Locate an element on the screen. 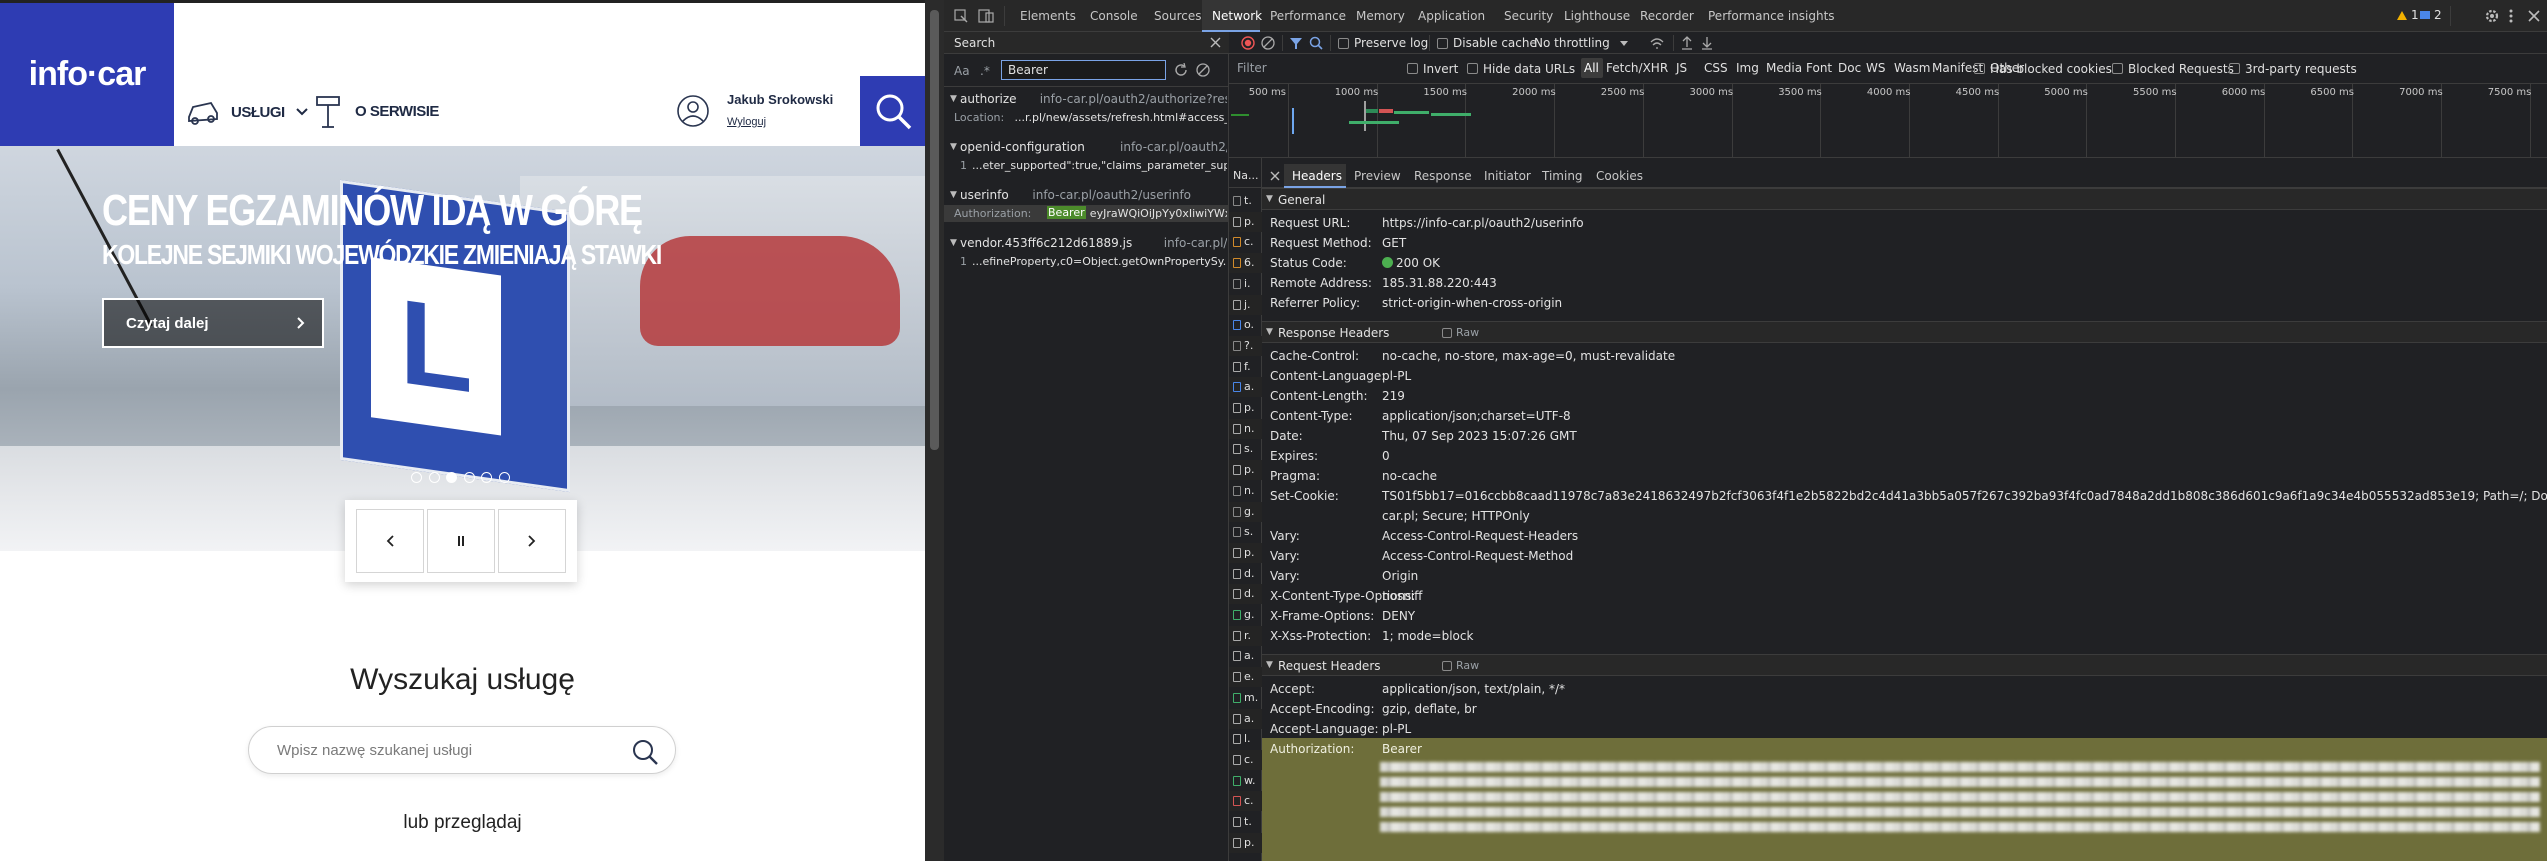 The width and height of the screenshot is (2547, 861). request-row: j. is located at coordinates (1245, 304).